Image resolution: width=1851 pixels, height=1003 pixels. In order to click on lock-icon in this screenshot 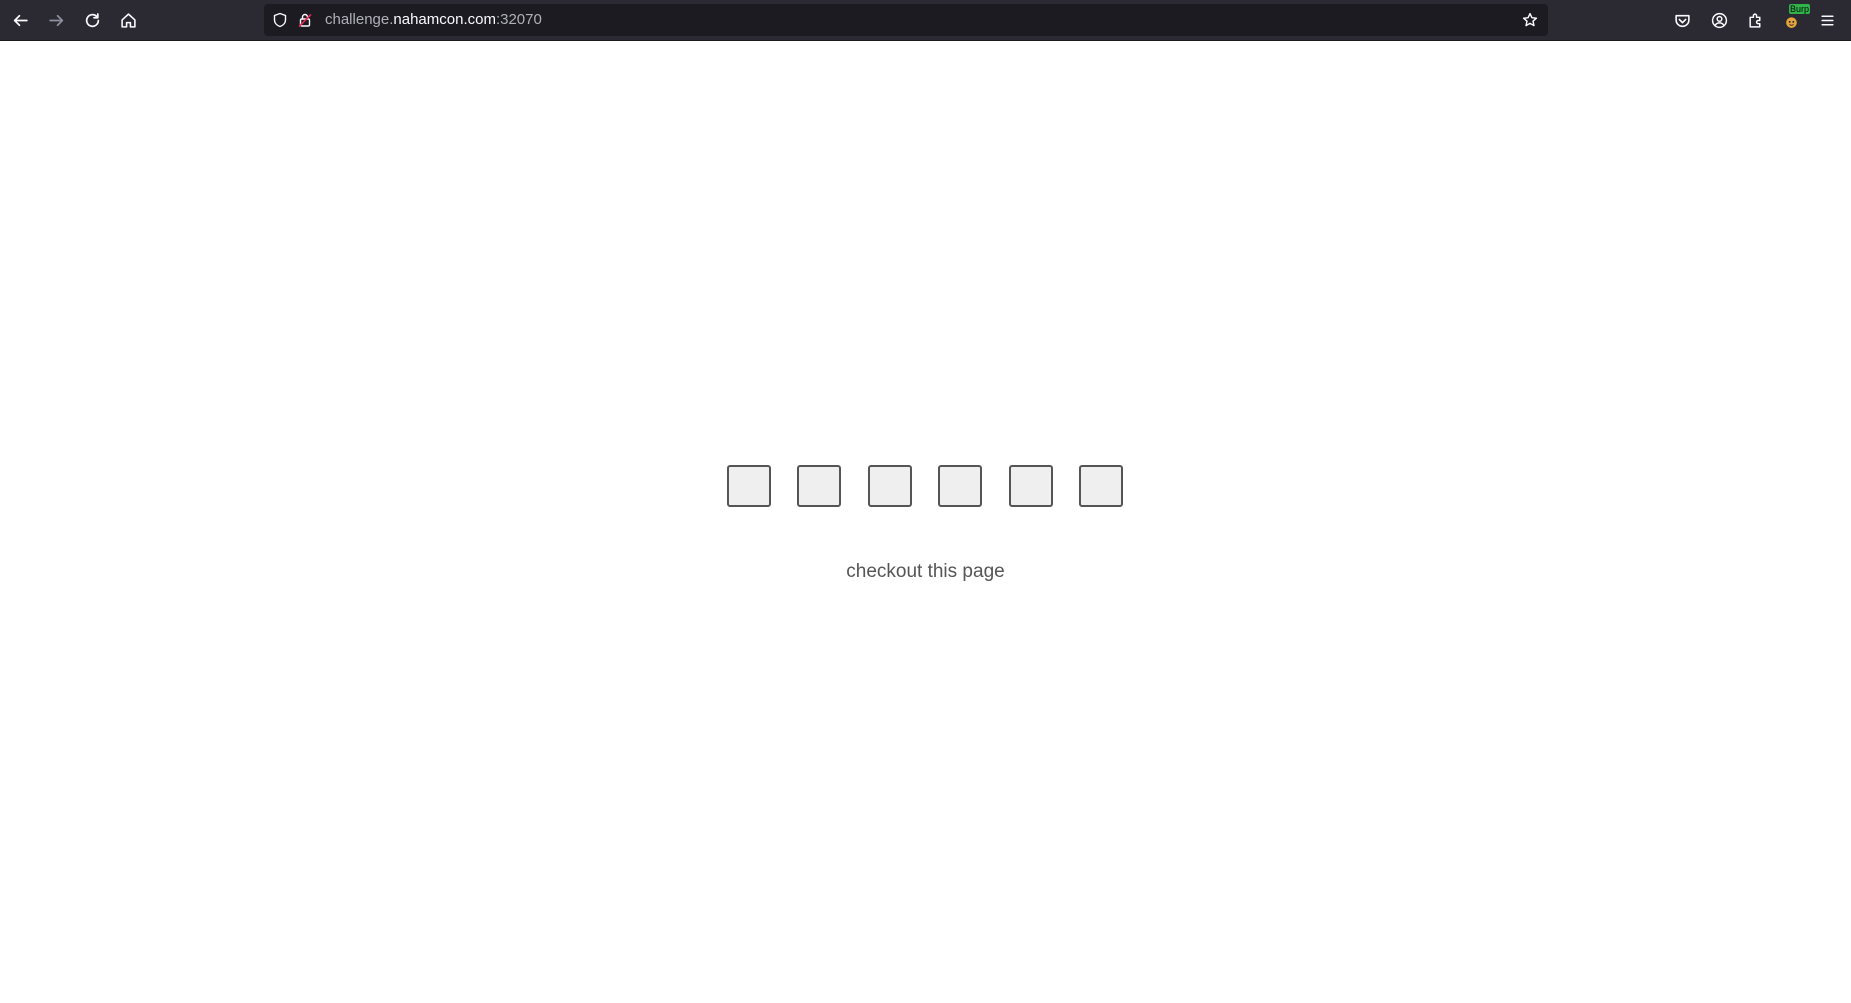, I will do `click(305, 20)`.